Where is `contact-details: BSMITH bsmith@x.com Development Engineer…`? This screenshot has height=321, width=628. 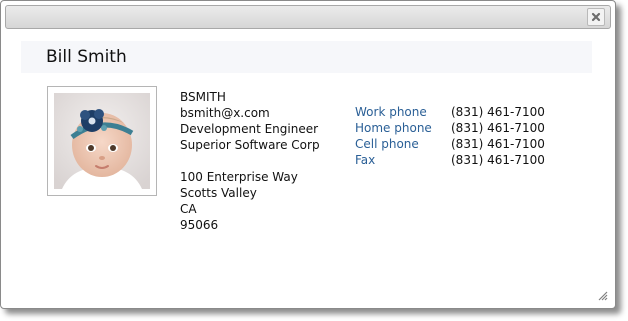
contact-details: BSMITH bsmith@x.com Development Engineer… is located at coordinates (250, 161).